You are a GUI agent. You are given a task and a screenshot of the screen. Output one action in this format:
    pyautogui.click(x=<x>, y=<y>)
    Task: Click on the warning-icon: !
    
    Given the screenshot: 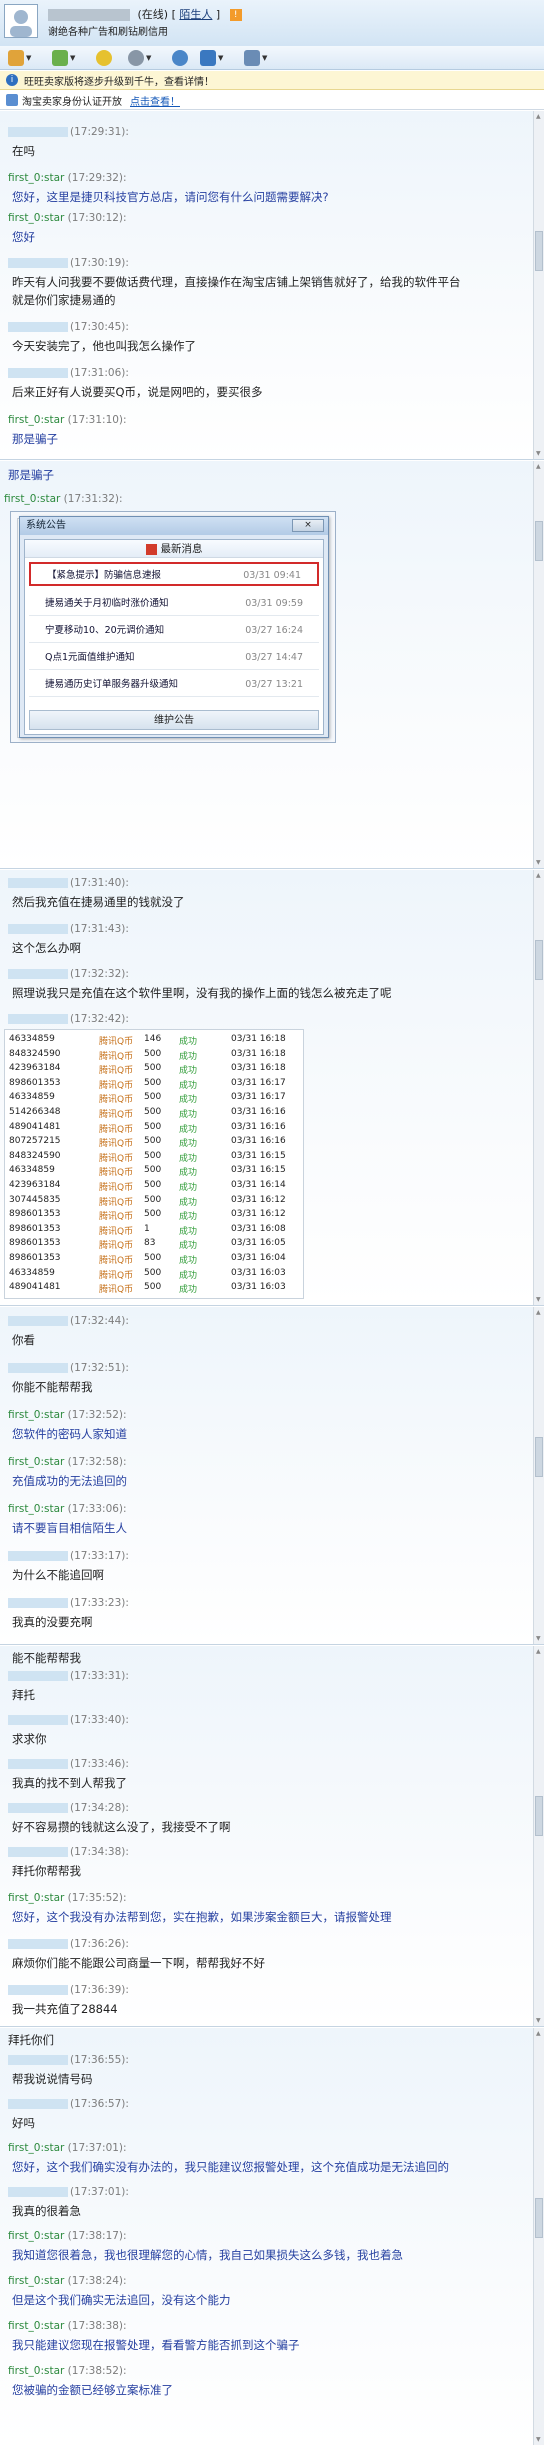 What is the action you would take?
    pyautogui.click(x=235, y=15)
    